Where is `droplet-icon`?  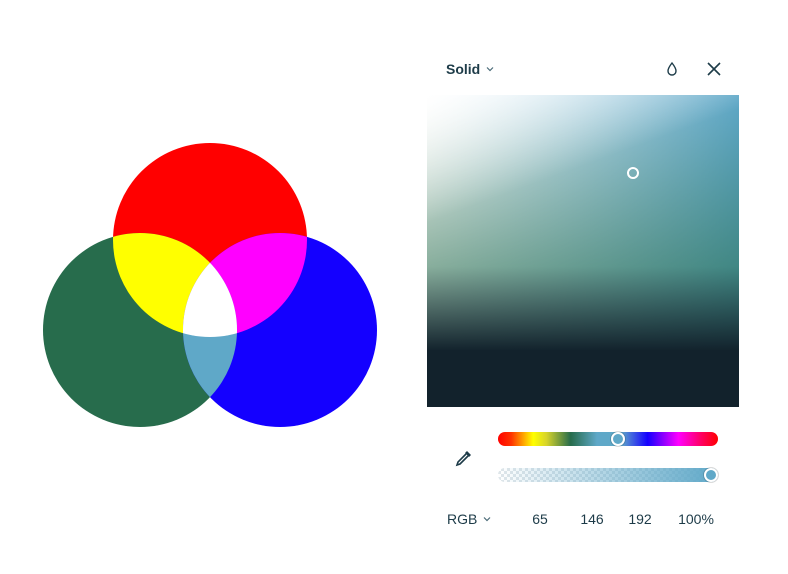
droplet-icon is located at coordinates (672, 69).